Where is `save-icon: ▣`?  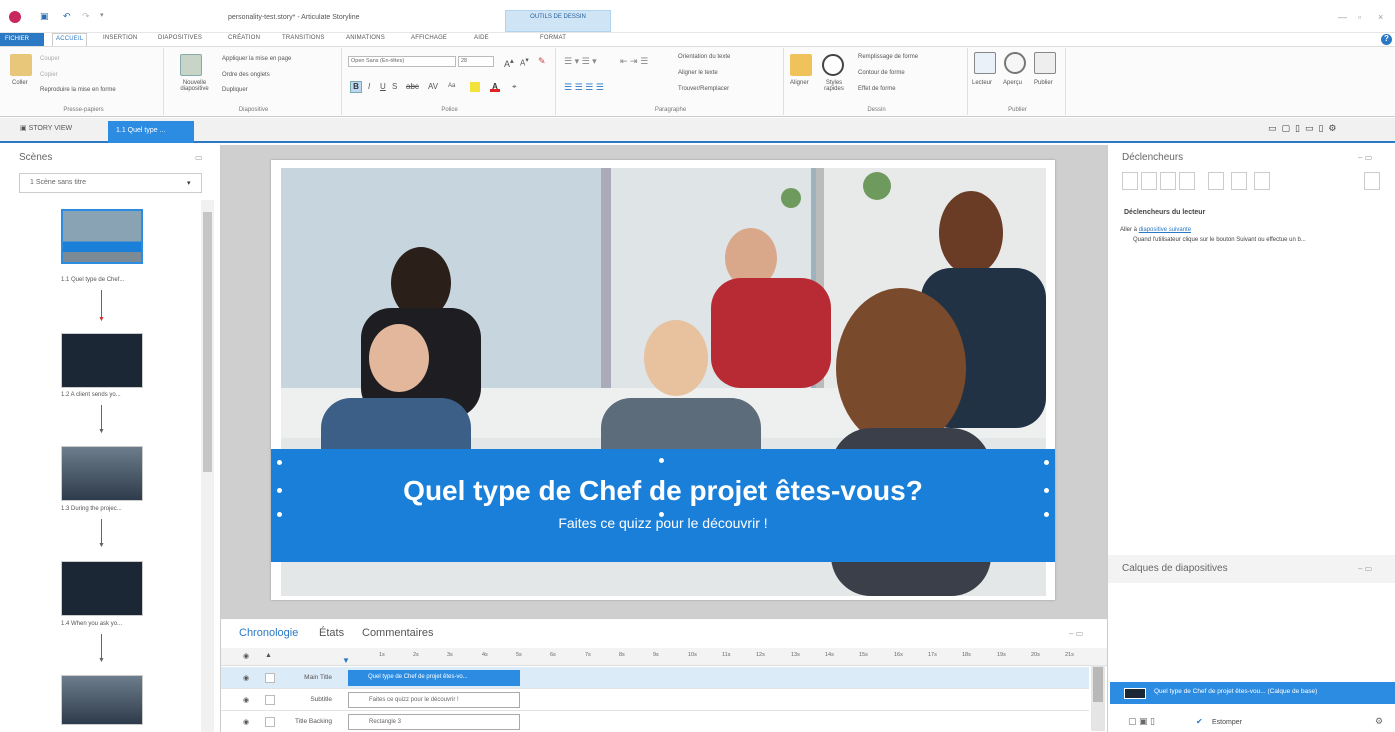
save-icon: ▣ is located at coordinates (44, 17).